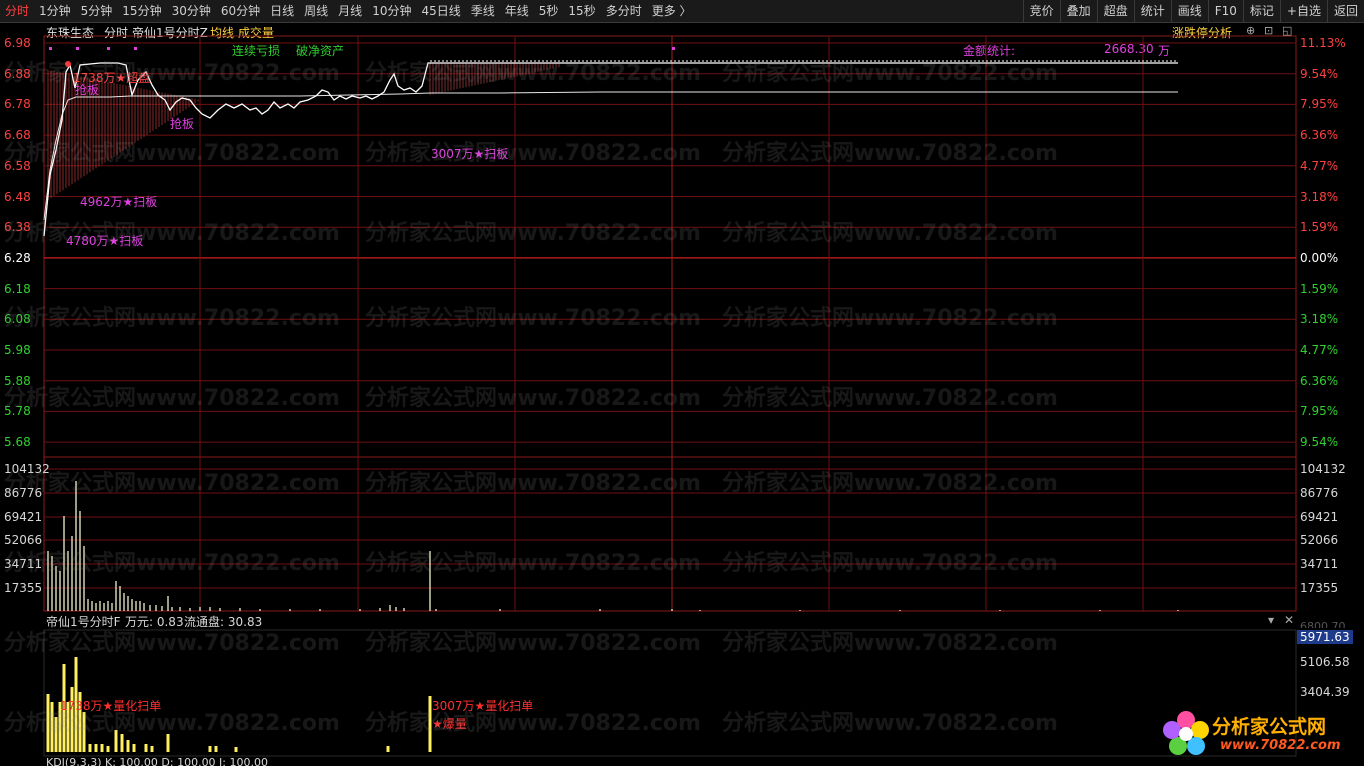  I want to click on sub-axis-clipped: 6800.70, so click(1323, 624).